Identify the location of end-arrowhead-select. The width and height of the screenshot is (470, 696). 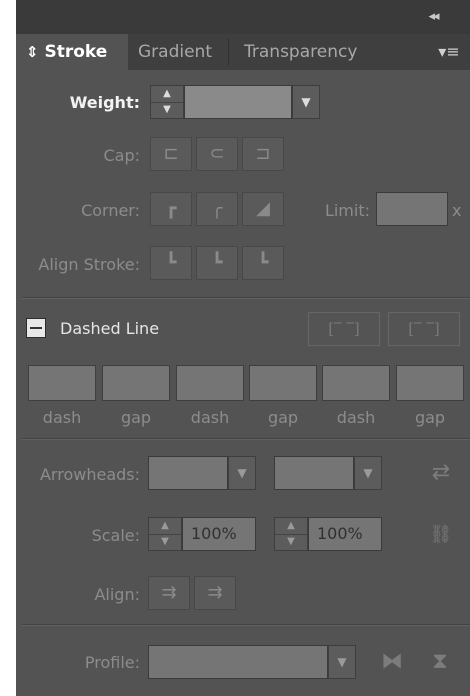
(314, 473).